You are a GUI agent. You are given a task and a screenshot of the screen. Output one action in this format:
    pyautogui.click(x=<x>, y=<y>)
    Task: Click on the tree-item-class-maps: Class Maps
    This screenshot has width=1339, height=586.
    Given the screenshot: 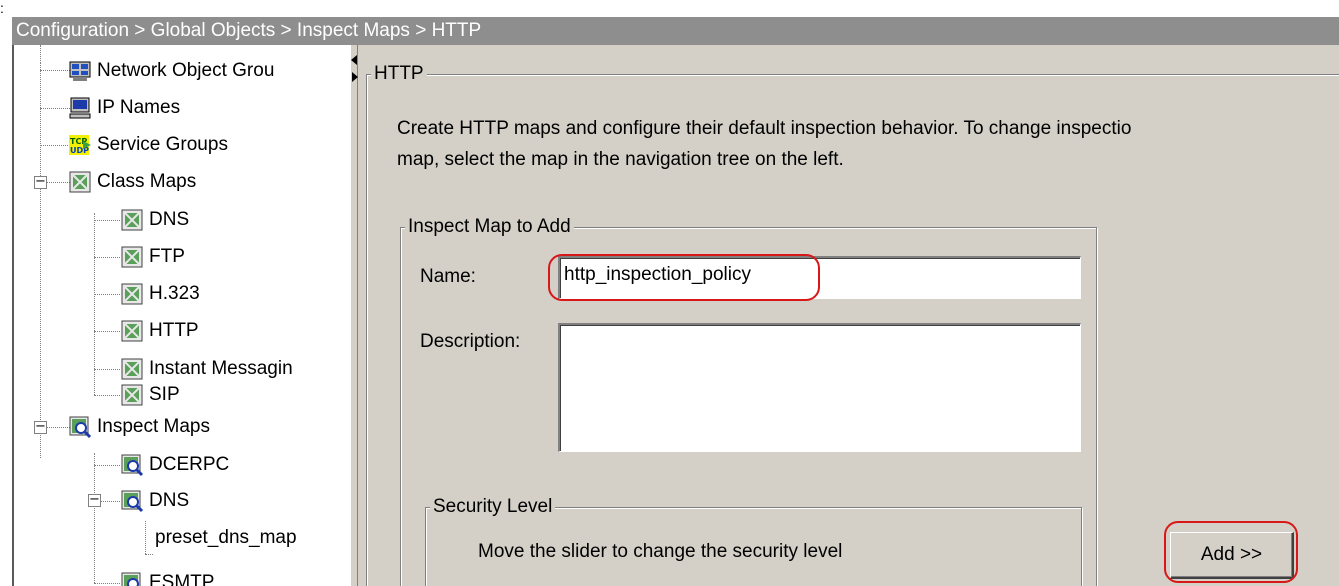 What is the action you would take?
    pyautogui.click(x=132, y=182)
    